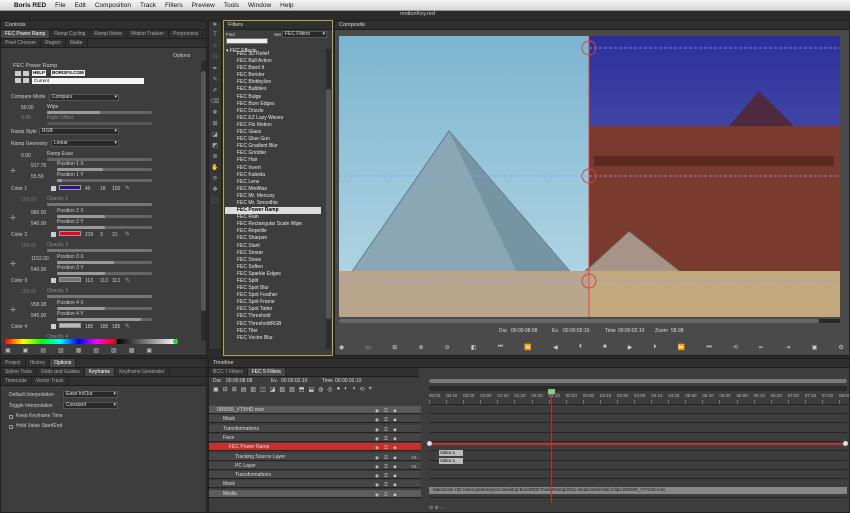 This screenshot has width=850, height=513. I want to click on pos4y-slider, so click(104, 319).